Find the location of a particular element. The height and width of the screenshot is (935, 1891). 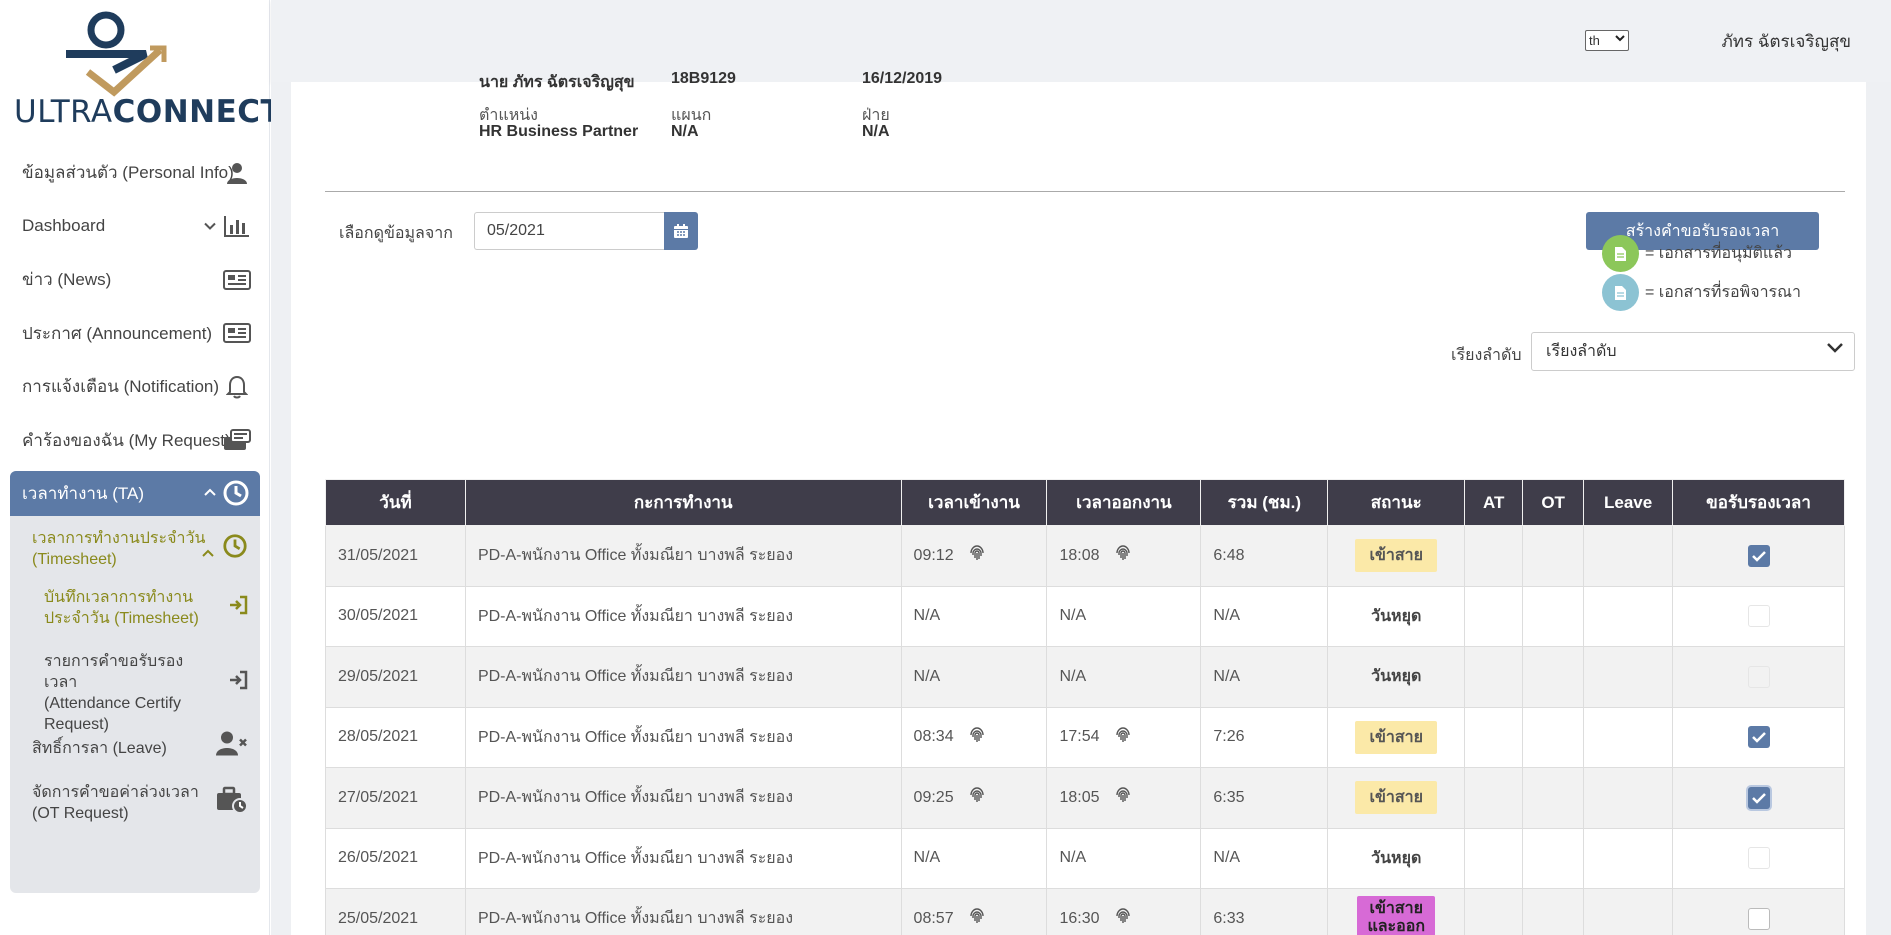

month-input: 05/2021 is located at coordinates (569, 231).